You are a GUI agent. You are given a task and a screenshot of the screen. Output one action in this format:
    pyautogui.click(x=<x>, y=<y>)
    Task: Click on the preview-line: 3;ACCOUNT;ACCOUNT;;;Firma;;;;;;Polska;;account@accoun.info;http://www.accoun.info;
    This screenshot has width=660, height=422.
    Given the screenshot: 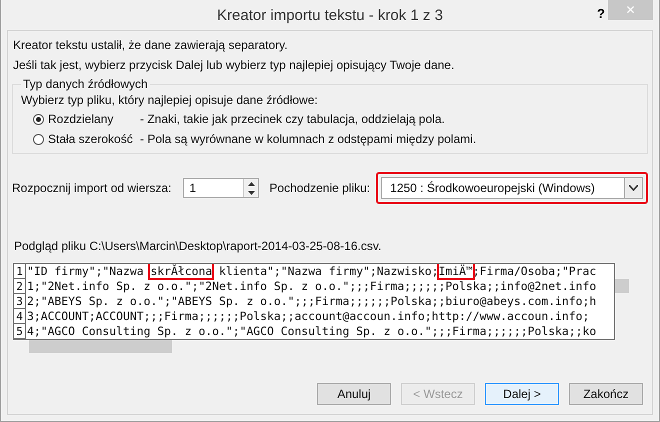 What is the action you would take?
    pyautogui.click(x=308, y=316)
    